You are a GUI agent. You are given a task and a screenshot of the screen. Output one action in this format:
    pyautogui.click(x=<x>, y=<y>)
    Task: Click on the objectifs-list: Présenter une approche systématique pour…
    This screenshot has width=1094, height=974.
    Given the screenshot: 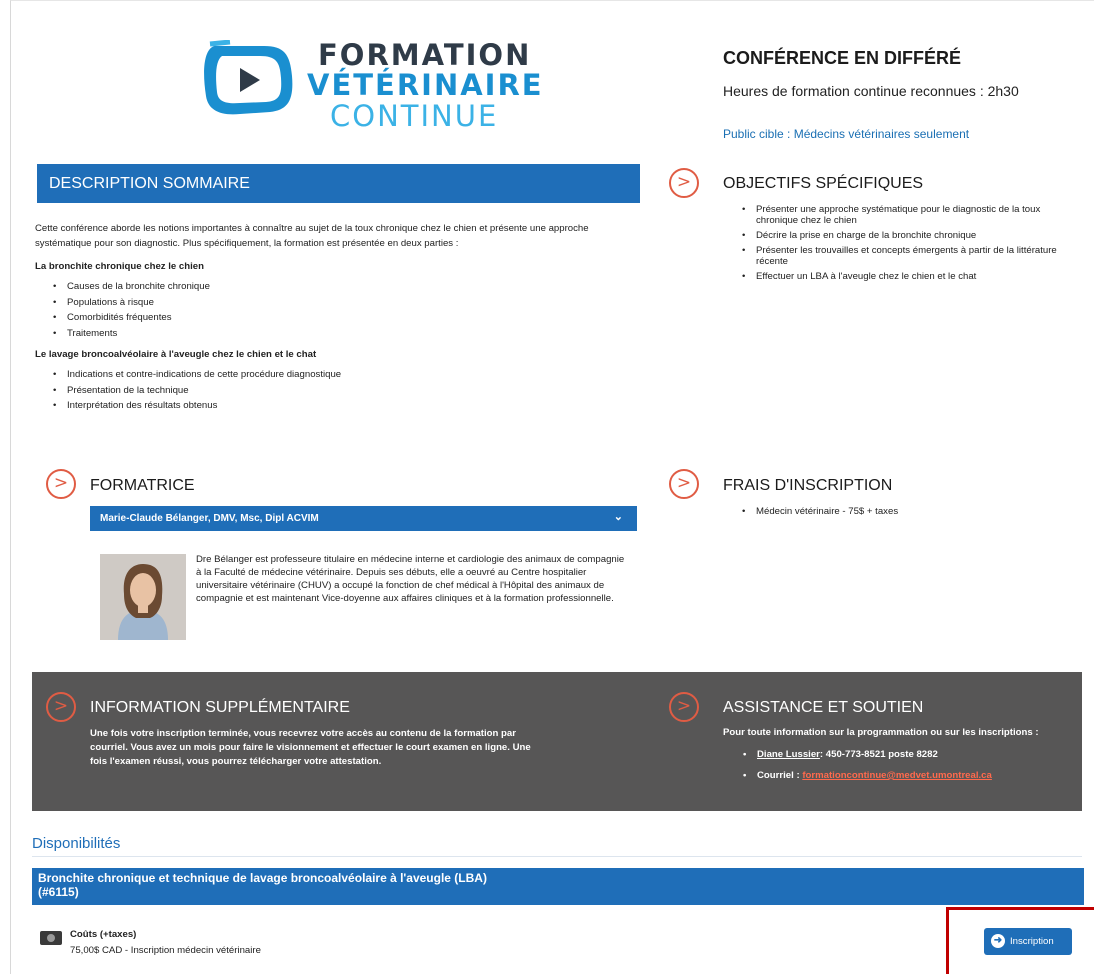 What is the action you would take?
    pyautogui.click(x=903, y=245)
    